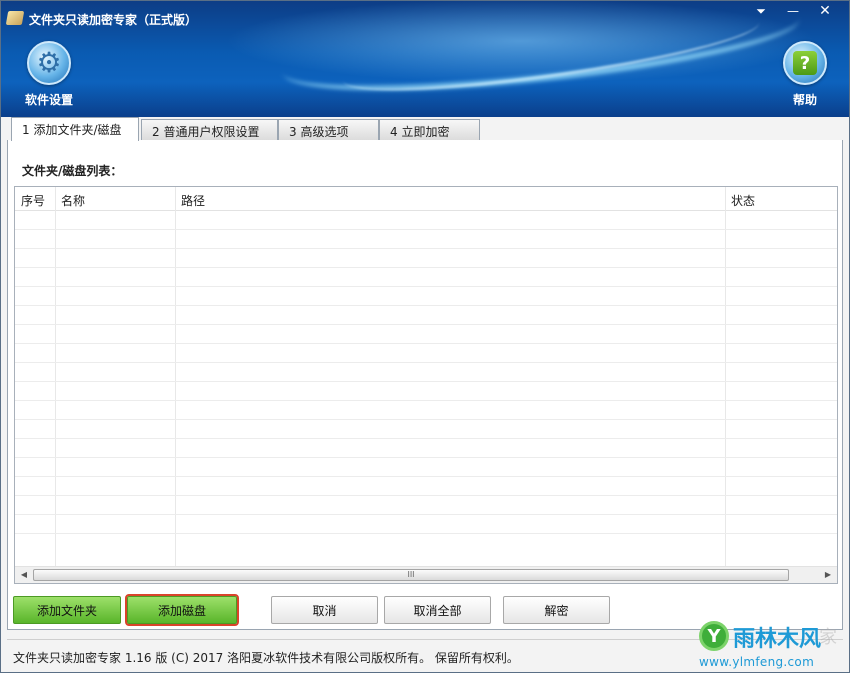 The width and height of the screenshot is (850, 673). What do you see at coordinates (33, 200) in the screenshot?
I see `column-header-index: 序号` at bounding box center [33, 200].